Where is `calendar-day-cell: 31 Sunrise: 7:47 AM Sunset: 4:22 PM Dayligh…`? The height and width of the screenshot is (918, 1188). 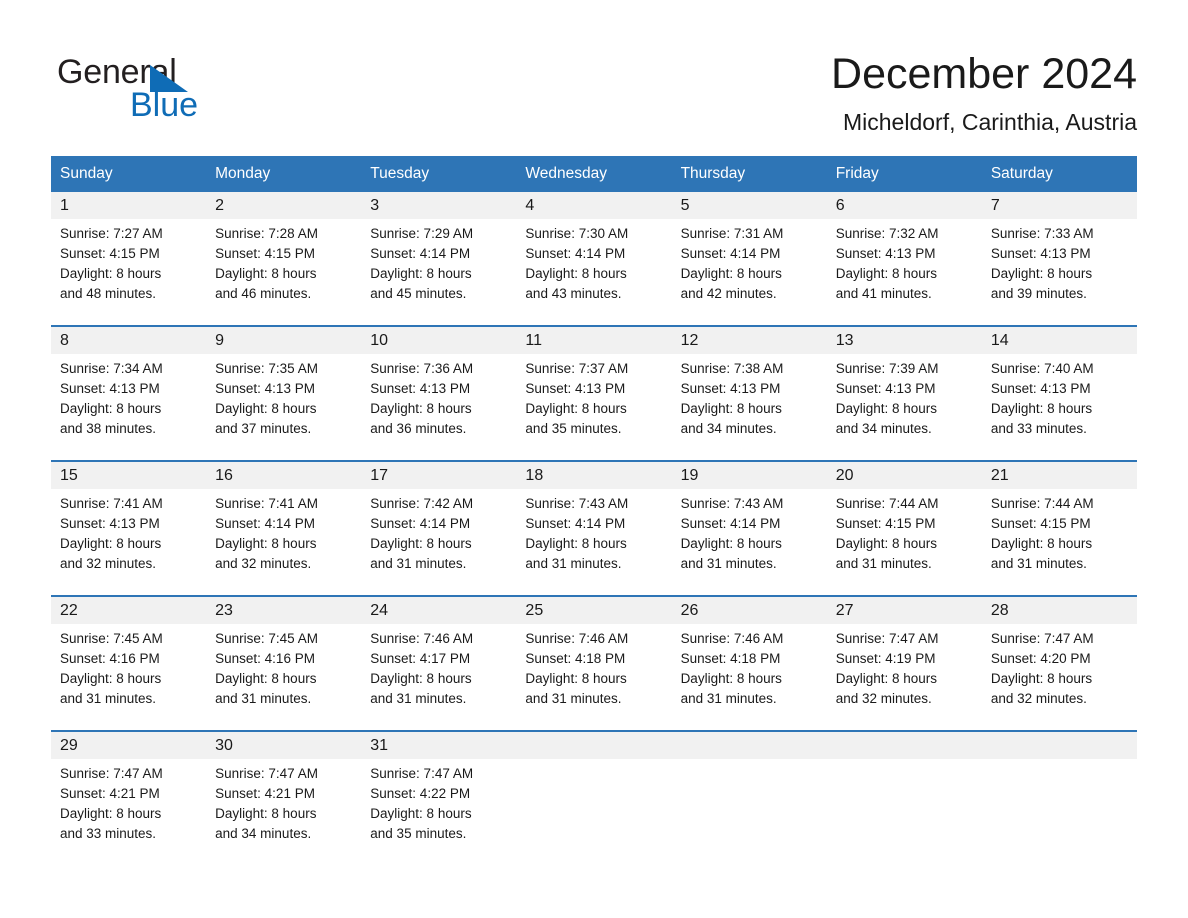
calendar-day-cell: 31 Sunrise: 7:47 AM Sunset: 4:22 PM Dayligh… is located at coordinates (439, 797).